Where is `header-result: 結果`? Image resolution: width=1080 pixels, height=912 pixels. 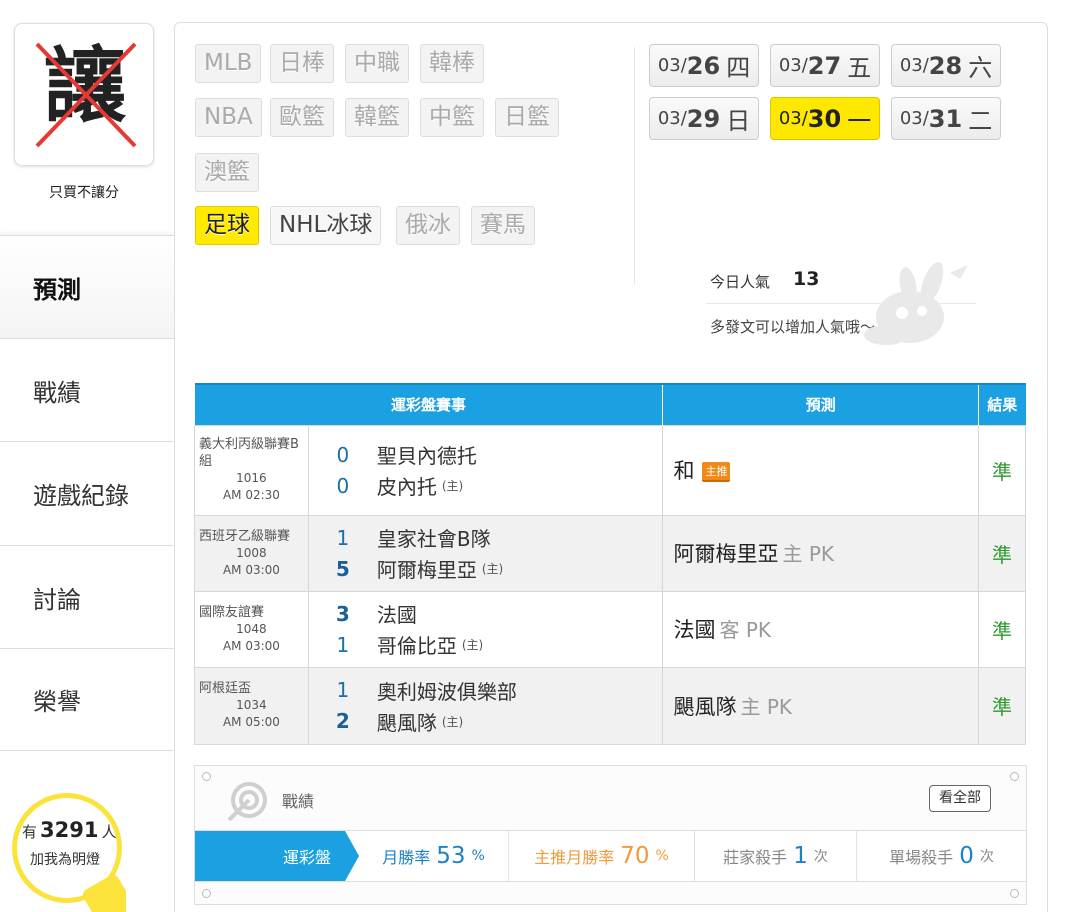
header-result: 結果 is located at coordinates (1002, 404).